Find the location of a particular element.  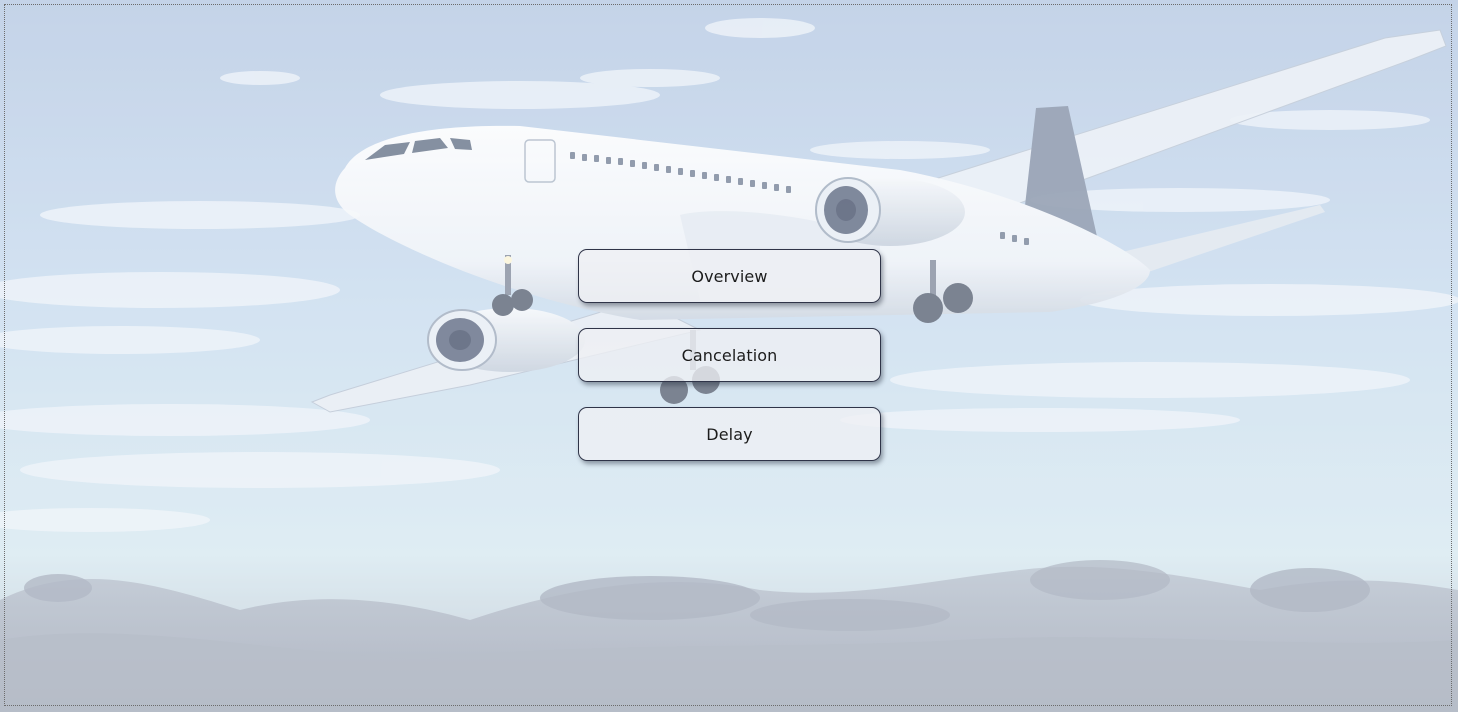

cancelation-button-label: Cancelation is located at coordinates (729, 355).